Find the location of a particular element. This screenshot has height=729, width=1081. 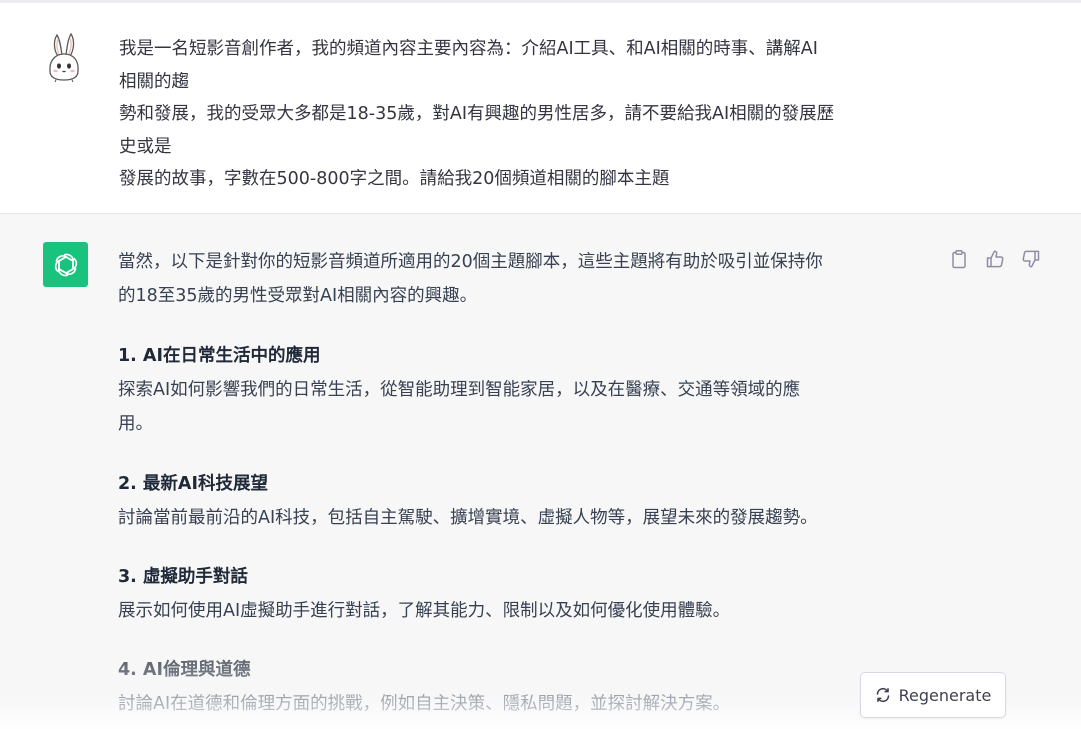

user-message-line: 史或是 is located at coordinates (145, 146).